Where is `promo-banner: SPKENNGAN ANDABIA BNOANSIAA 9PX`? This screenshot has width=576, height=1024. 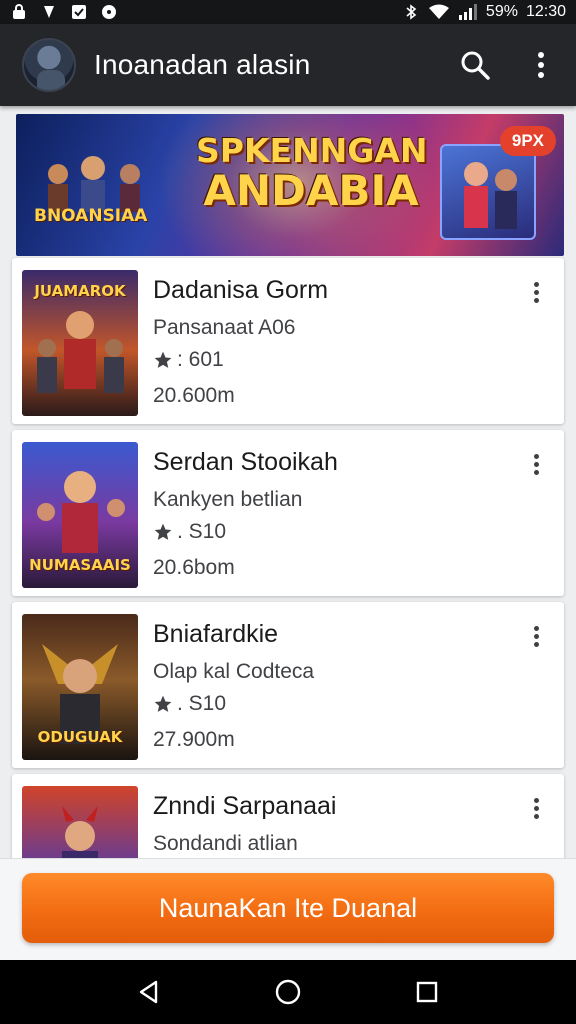 promo-banner: SPKENNGAN ANDABIA BNOANSIAA 9PX is located at coordinates (290, 185).